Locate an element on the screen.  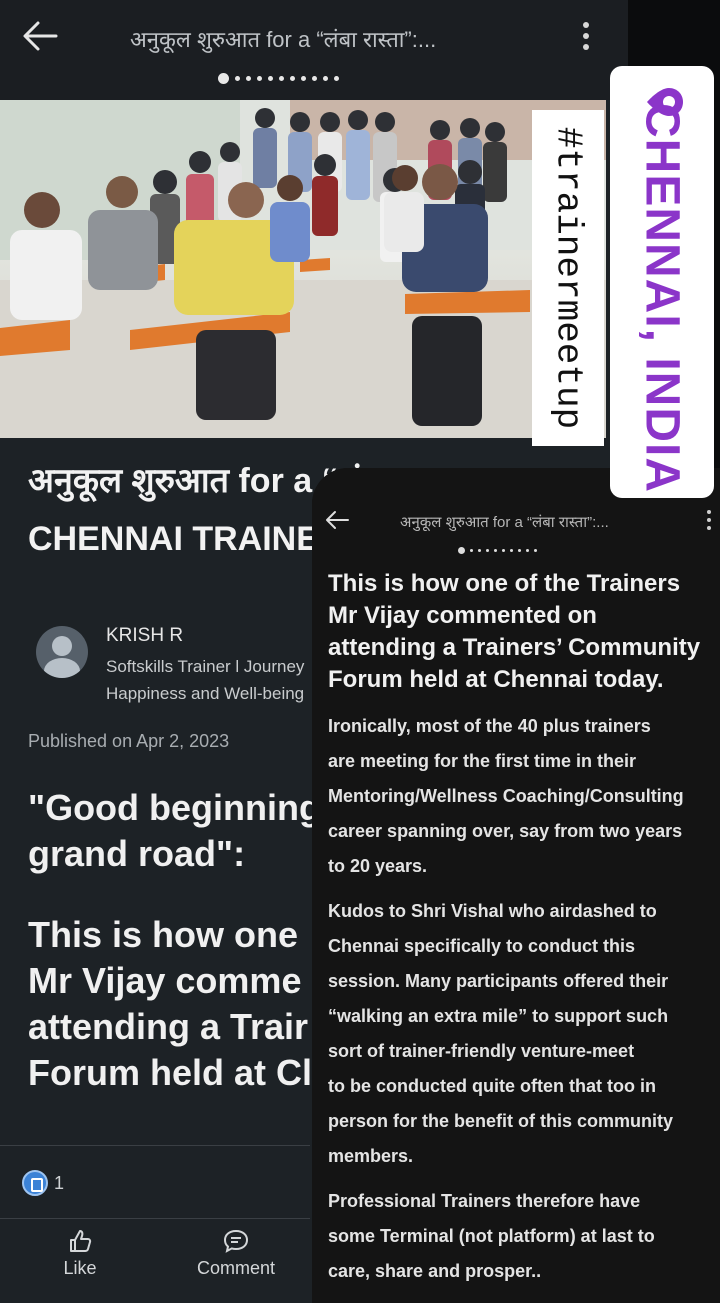
author-name: KRISH R is located at coordinates (144, 636).